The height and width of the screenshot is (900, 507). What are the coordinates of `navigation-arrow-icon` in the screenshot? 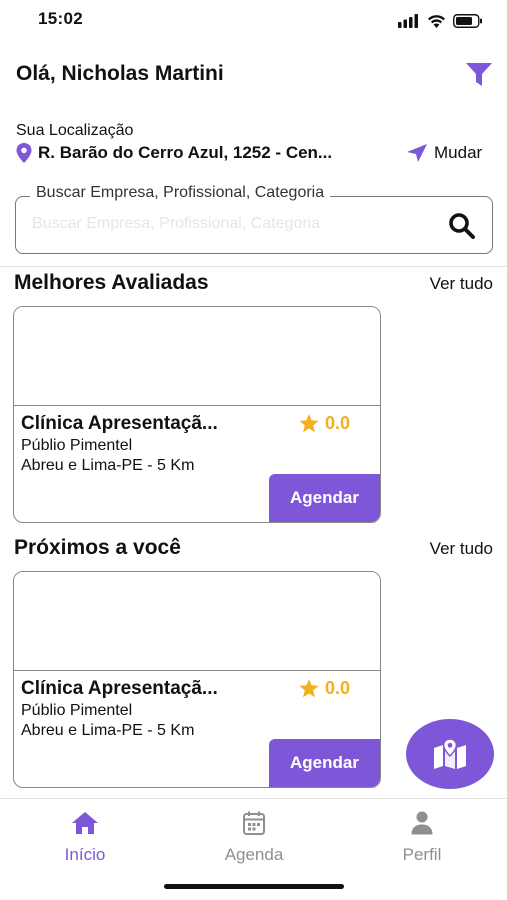 It's located at (417, 153).